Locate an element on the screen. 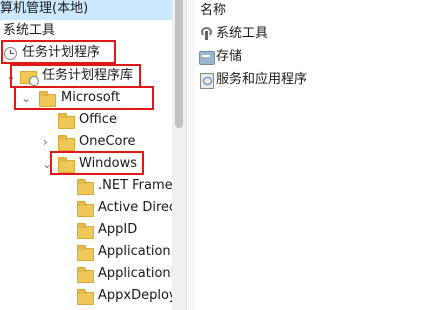 The width and height of the screenshot is (423, 310). pane-divider is located at coordinates (190, 155).